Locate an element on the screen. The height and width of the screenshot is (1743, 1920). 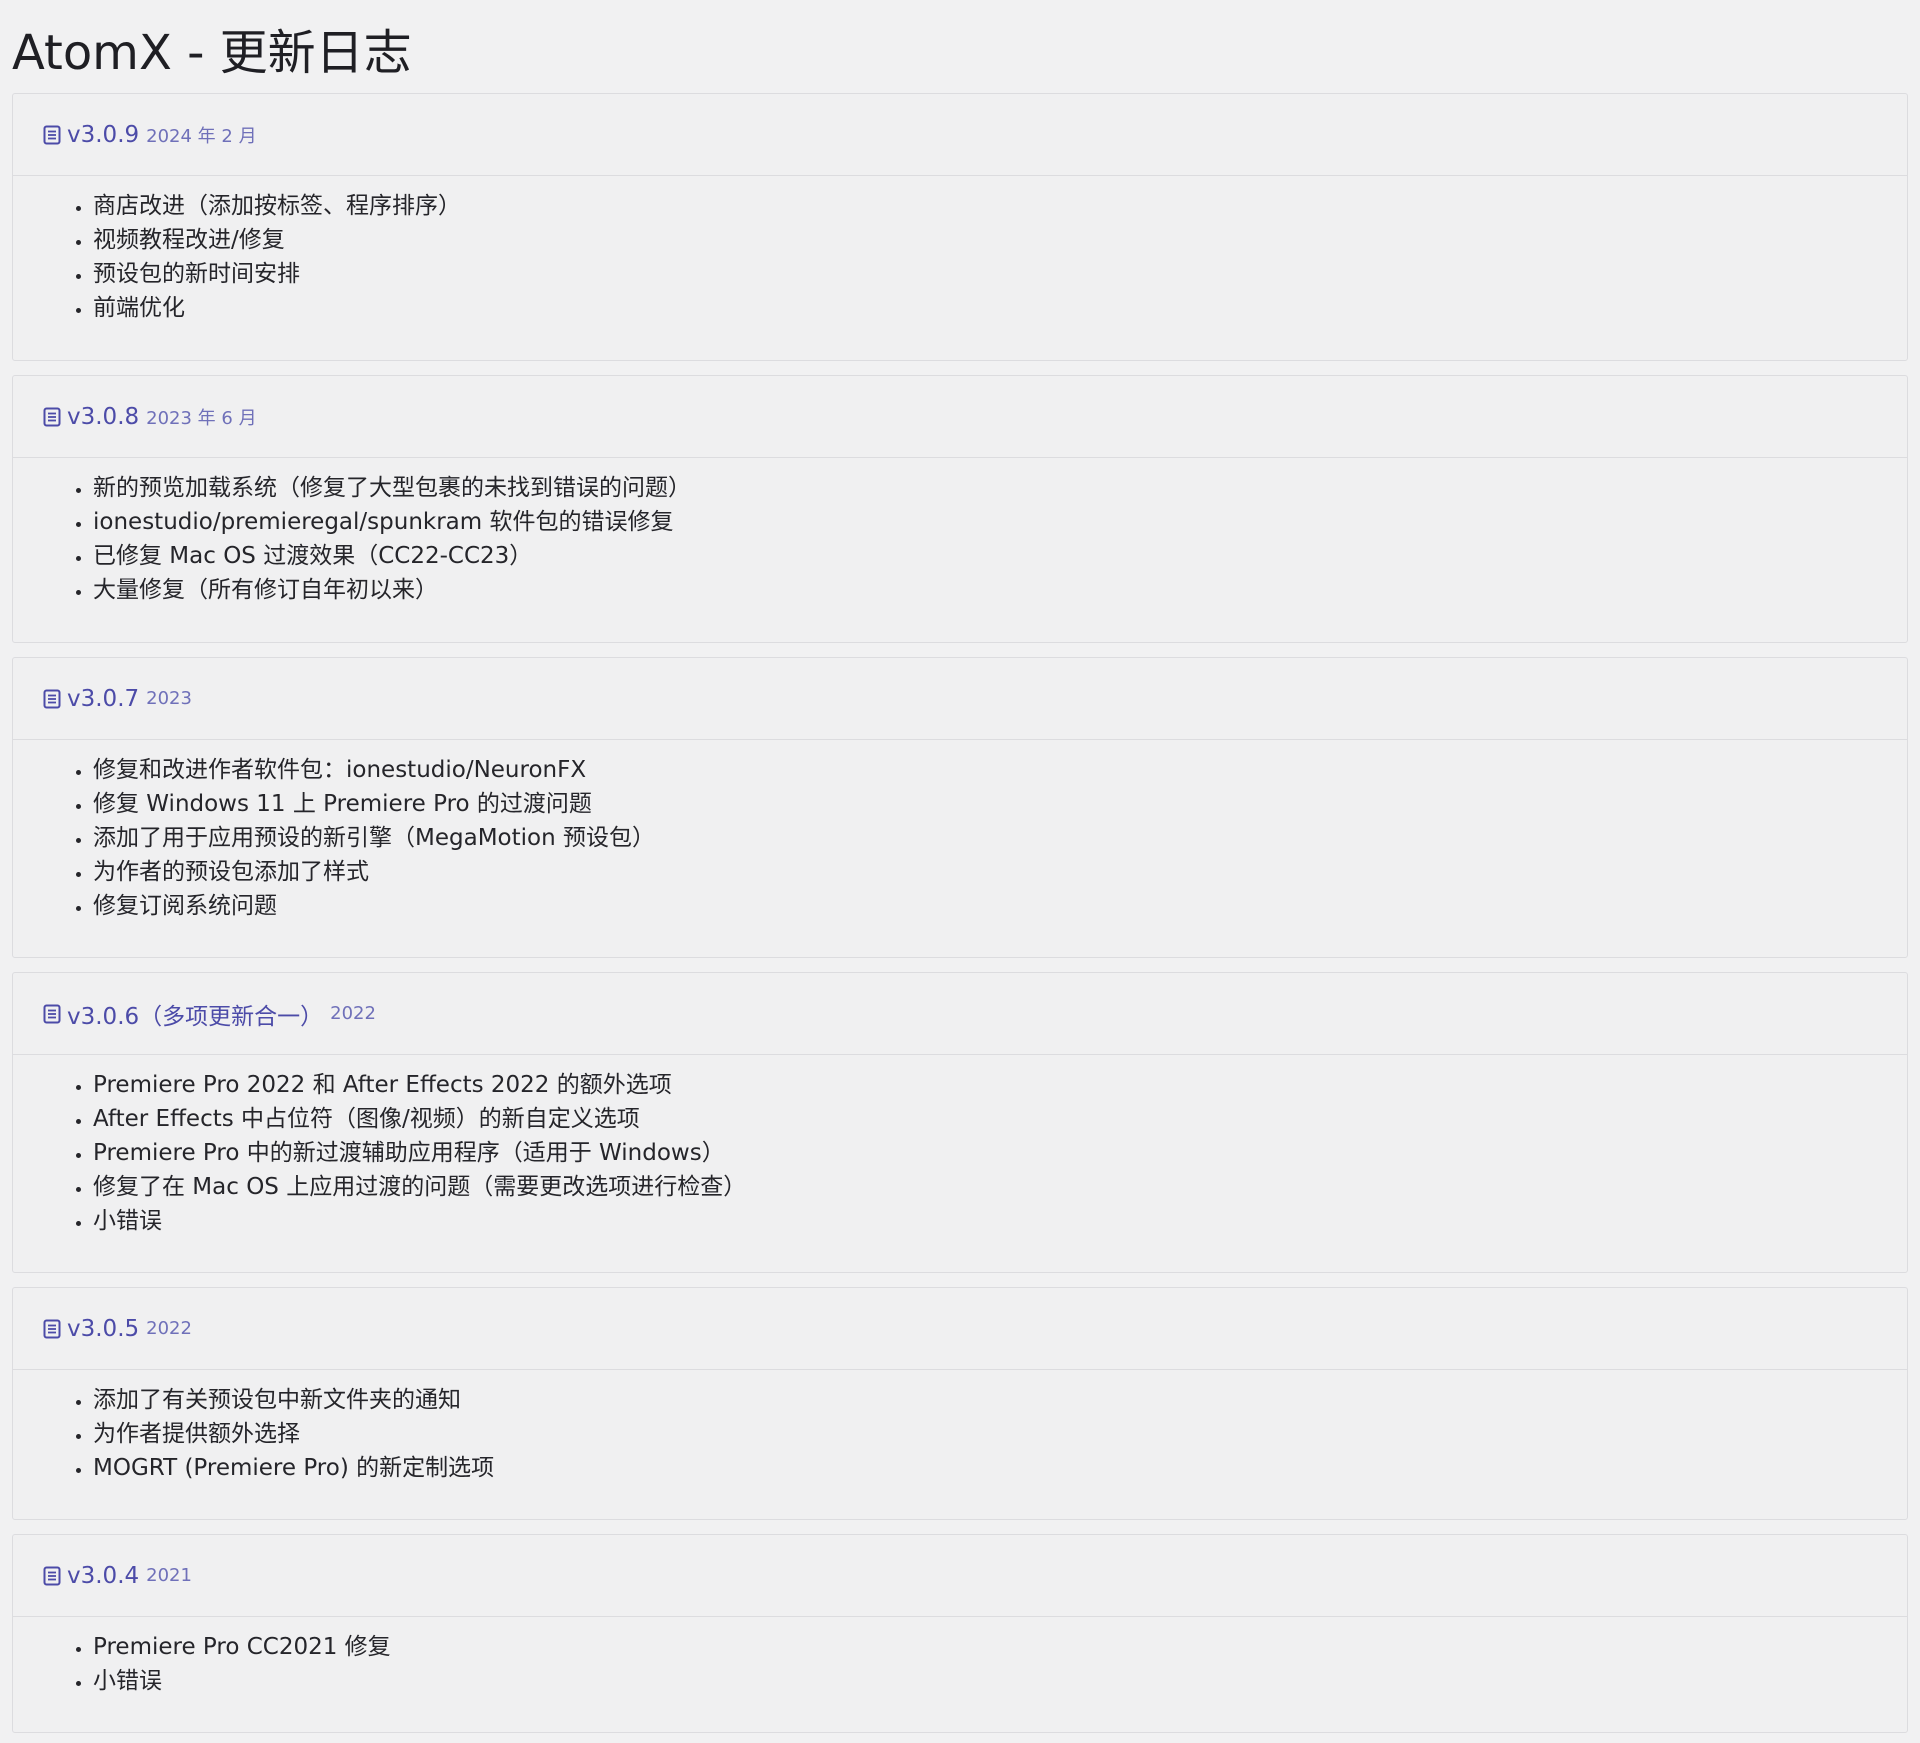
change-list: Premiere Pro CC2021 修复 小错误 is located at coordinates (988, 1664).